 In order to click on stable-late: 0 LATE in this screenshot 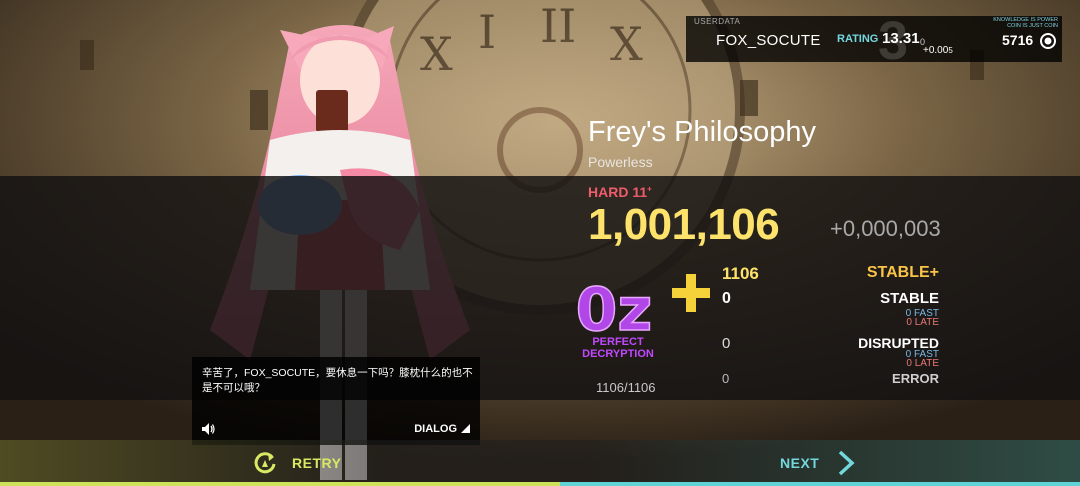, I will do `click(922, 322)`.